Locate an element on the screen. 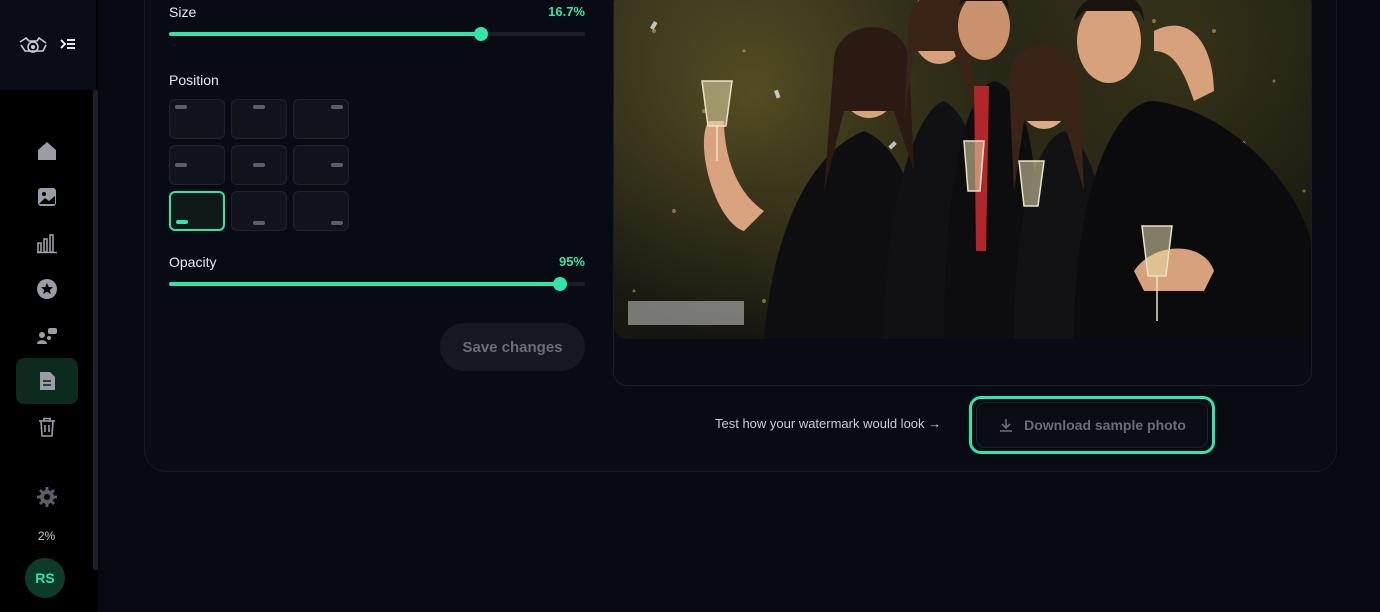 The height and width of the screenshot is (612, 1380). download-button-label: Download sample photo is located at coordinates (1105, 425).